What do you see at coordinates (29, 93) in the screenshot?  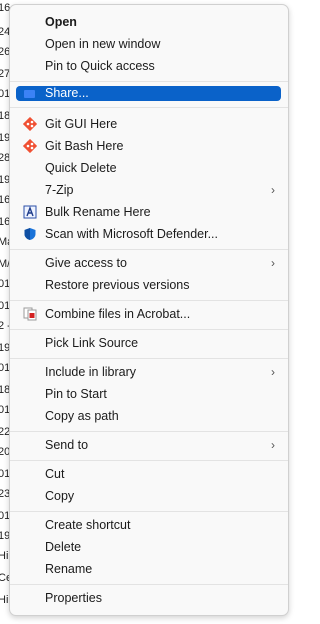 I see `share-icon` at bounding box center [29, 93].